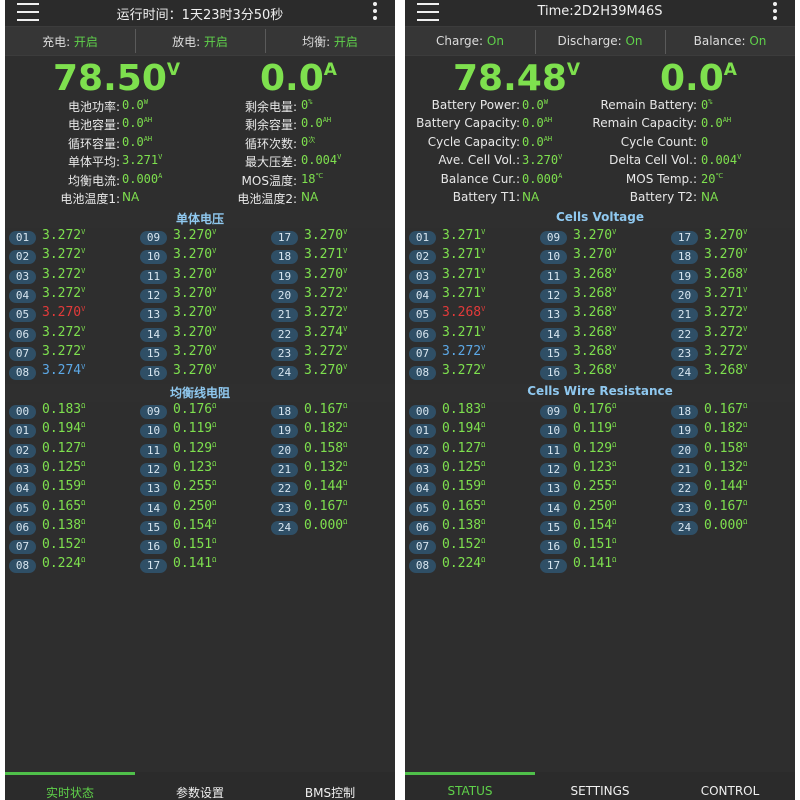  I want to click on wire-resistance-item: 09 0.176Ω, so click(198, 411).